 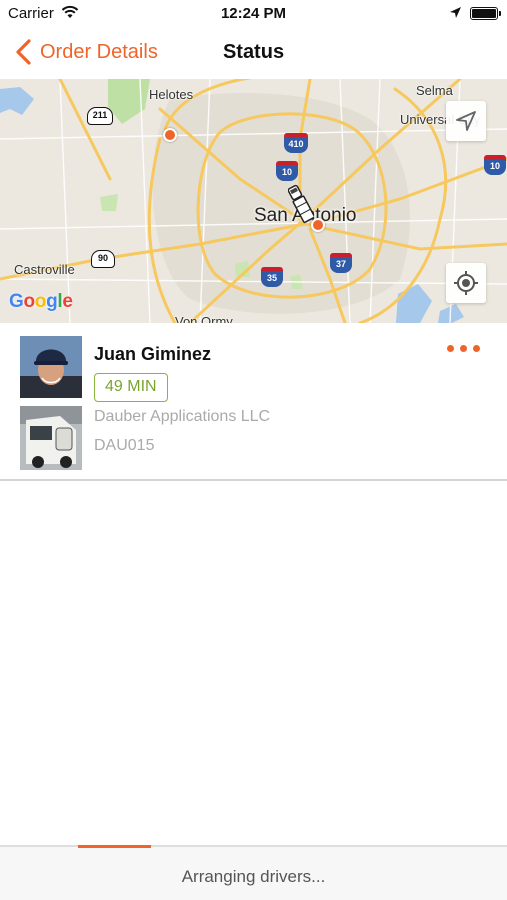 What do you see at coordinates (341, 263) in the screenshot?
I see `interstate-37-shield: 37` at bounding box center [341, 263].